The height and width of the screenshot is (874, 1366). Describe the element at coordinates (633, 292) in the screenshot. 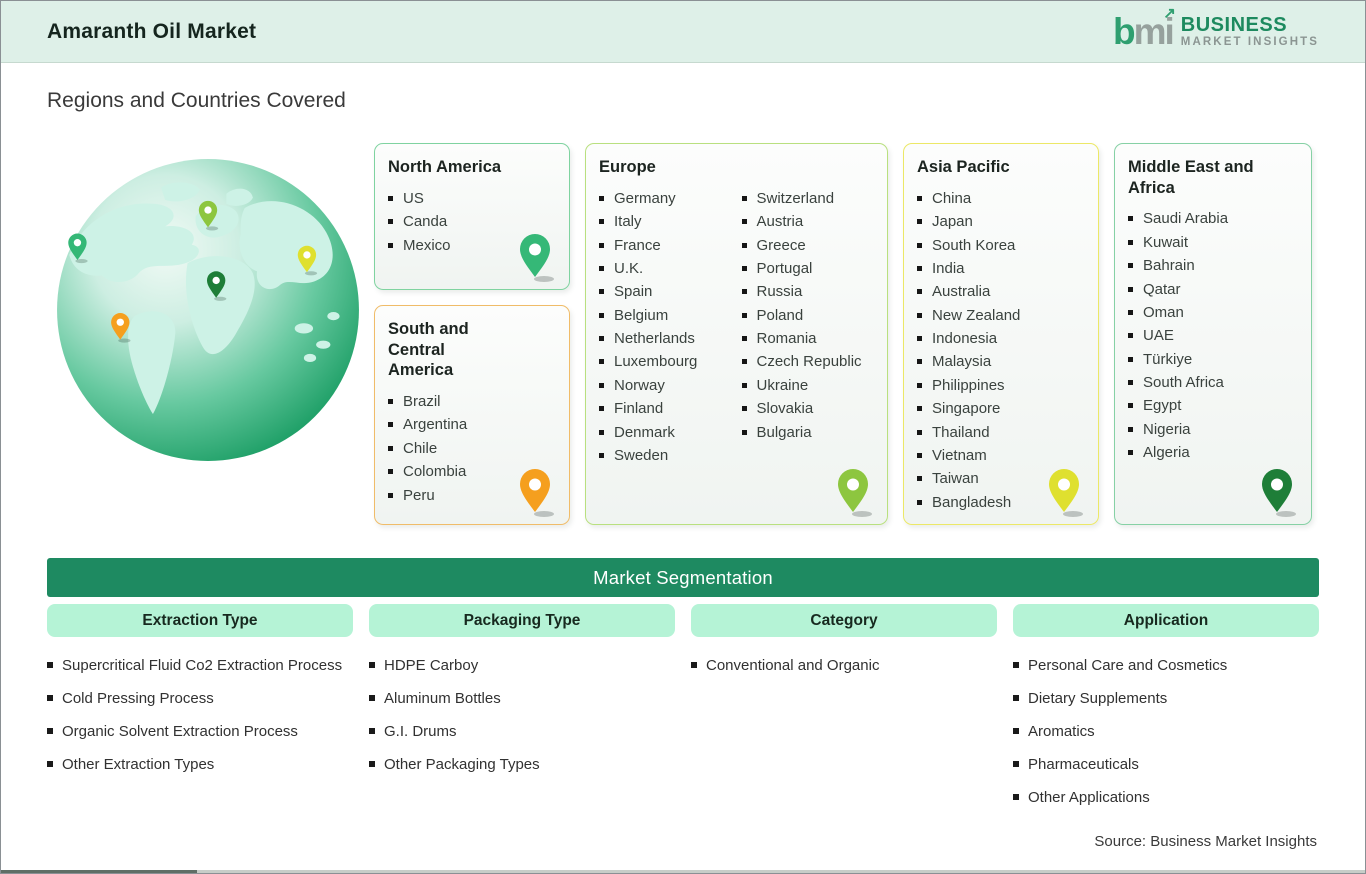

I see `country-label: Spain` at that location.